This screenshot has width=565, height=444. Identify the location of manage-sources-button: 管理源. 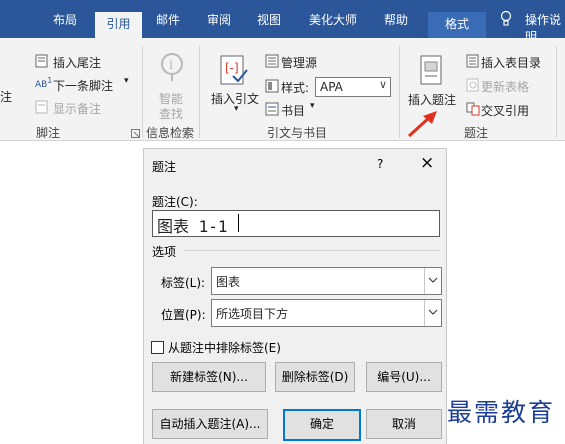
(299, 62).